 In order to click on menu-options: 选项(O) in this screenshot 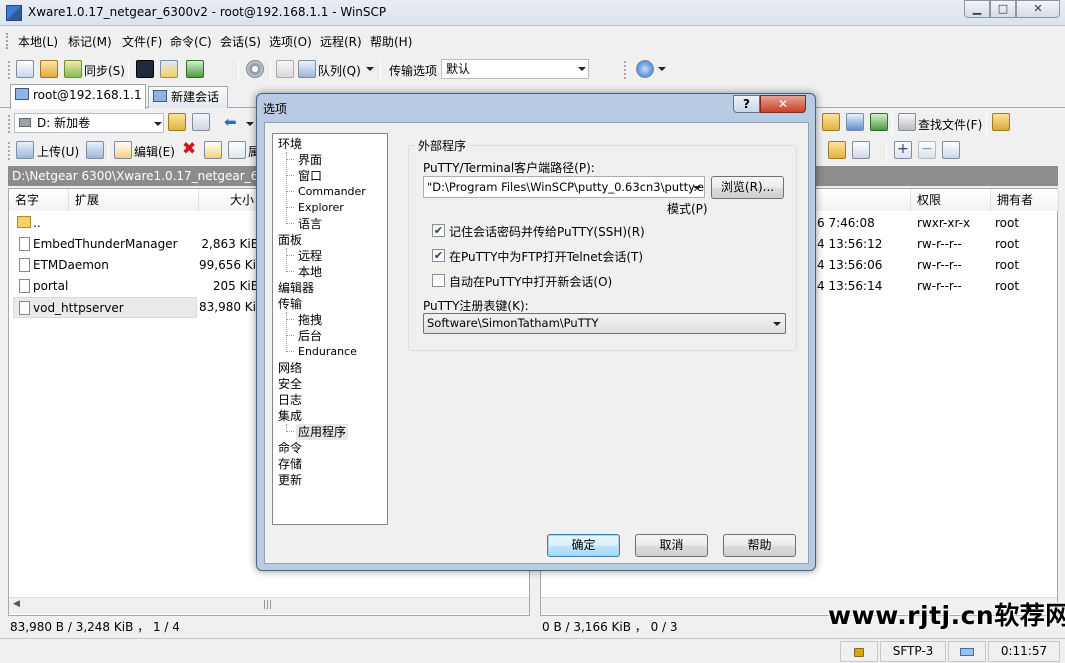, I will do `click(290, 41)`.